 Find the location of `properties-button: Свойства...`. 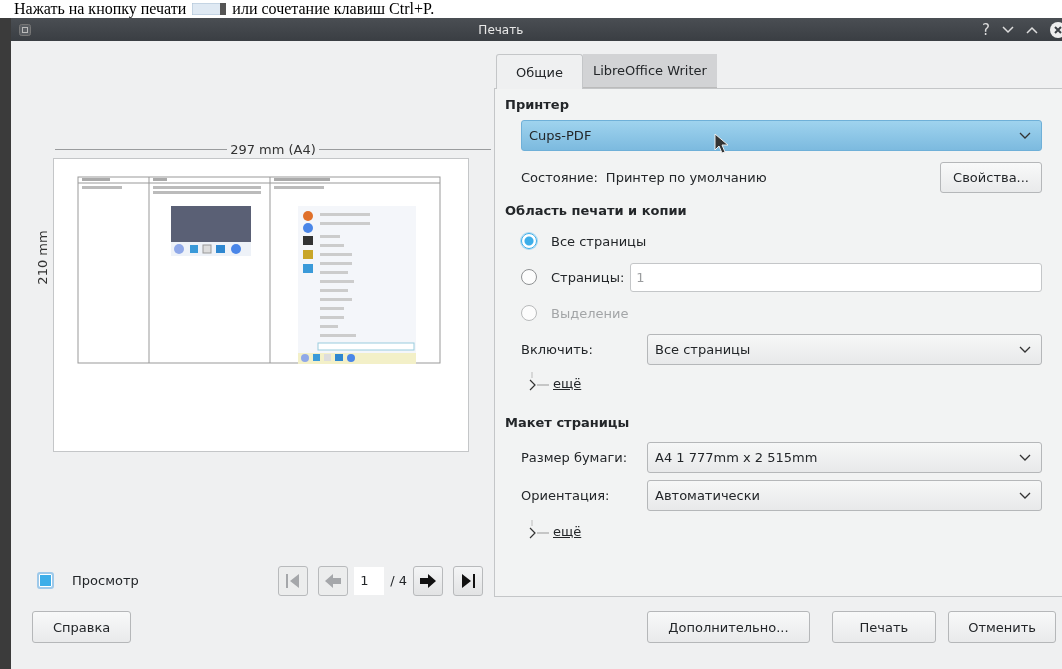

properties-button: Свойства... is located at coordinates (991, 177).